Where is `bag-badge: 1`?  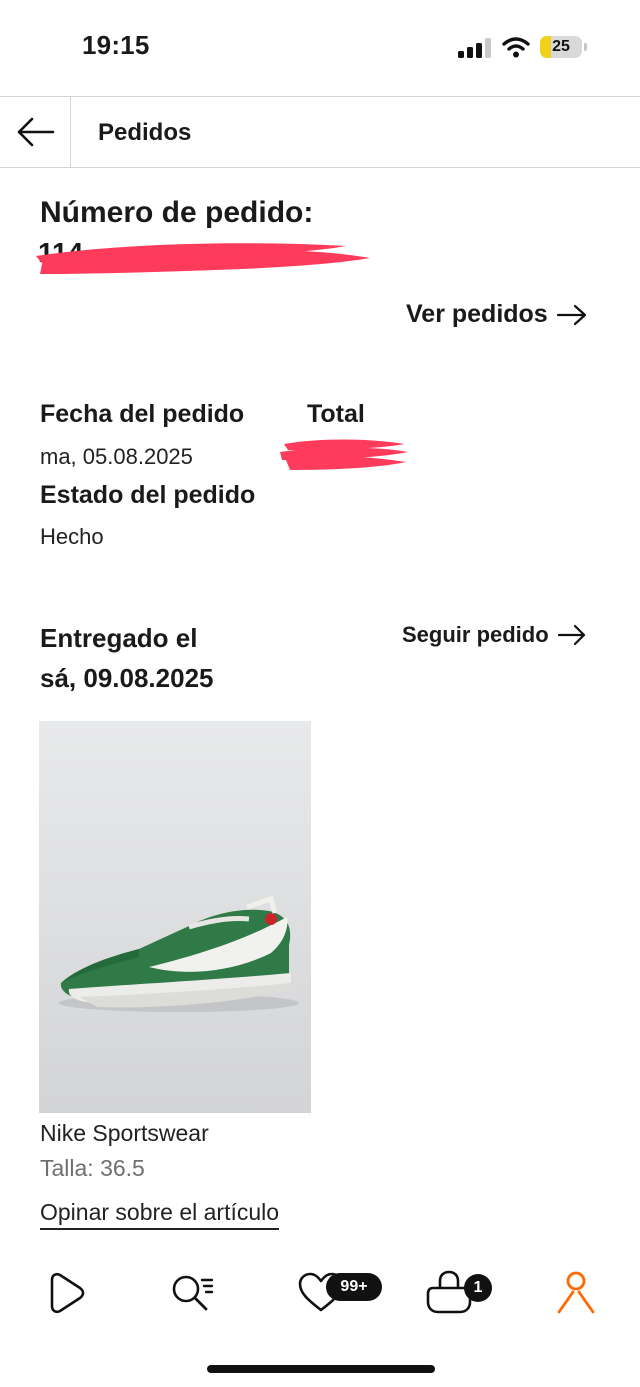 bag-badge: 1 is located at coordinates (478, 1288).